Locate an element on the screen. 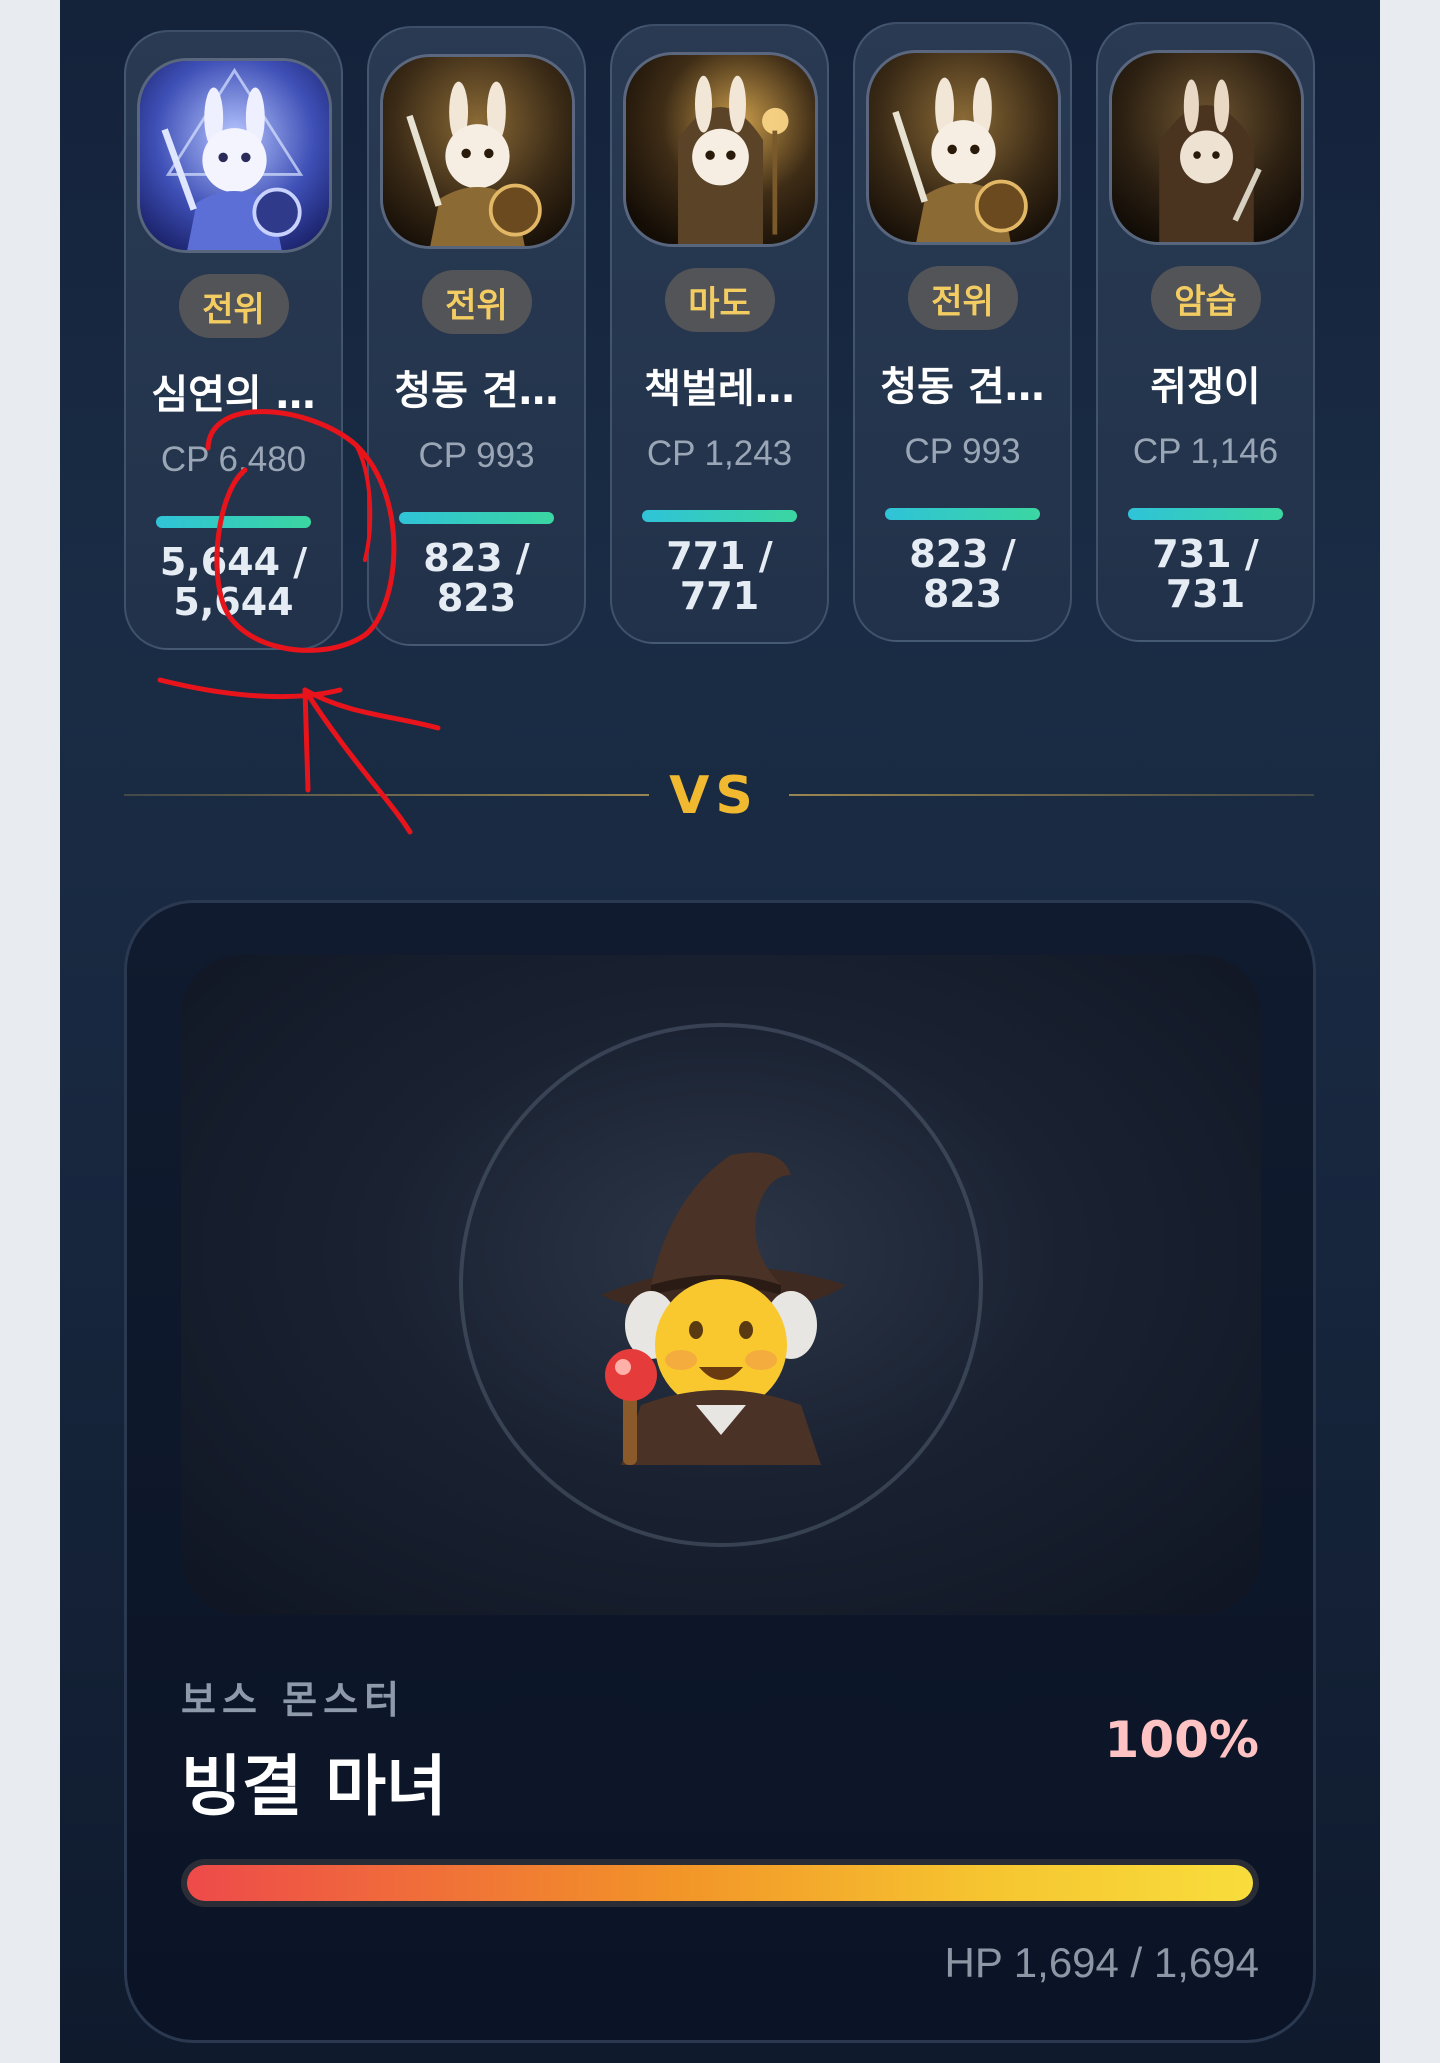  witch-icon is located at coordinates (723, 1308).